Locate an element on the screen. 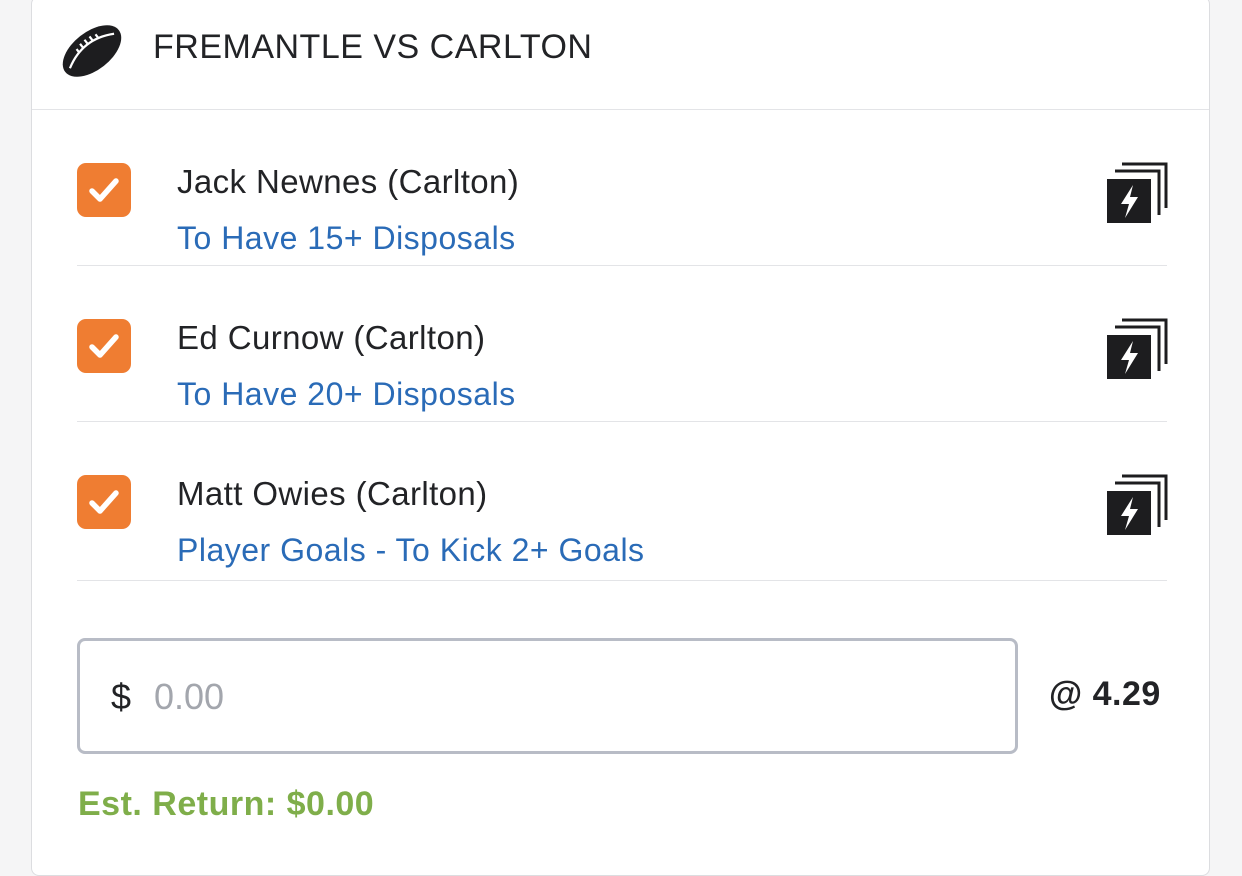 The height and width of the screenshot is (876, 1242). leg-market-link: To Have 20+ Disposals is located at coordinates (346, 394).